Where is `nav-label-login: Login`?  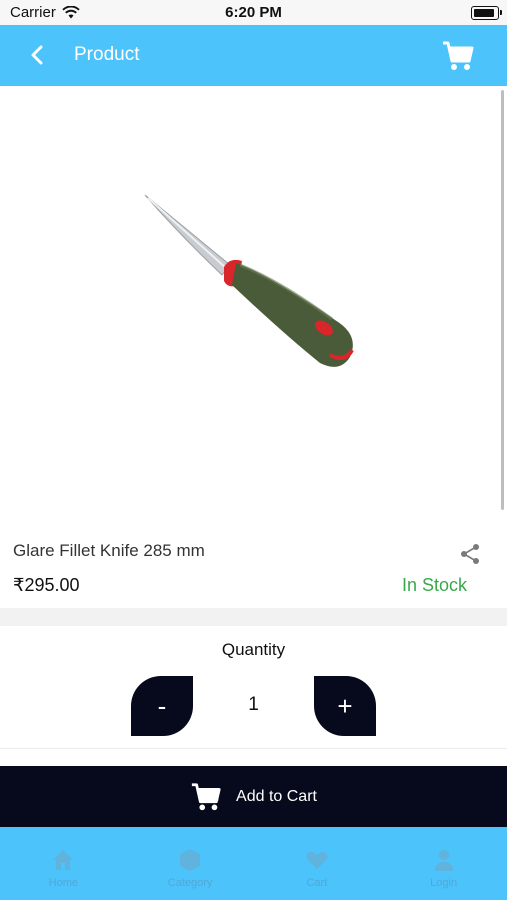 nav-label-login: Login is located at coordinates (444, 883).